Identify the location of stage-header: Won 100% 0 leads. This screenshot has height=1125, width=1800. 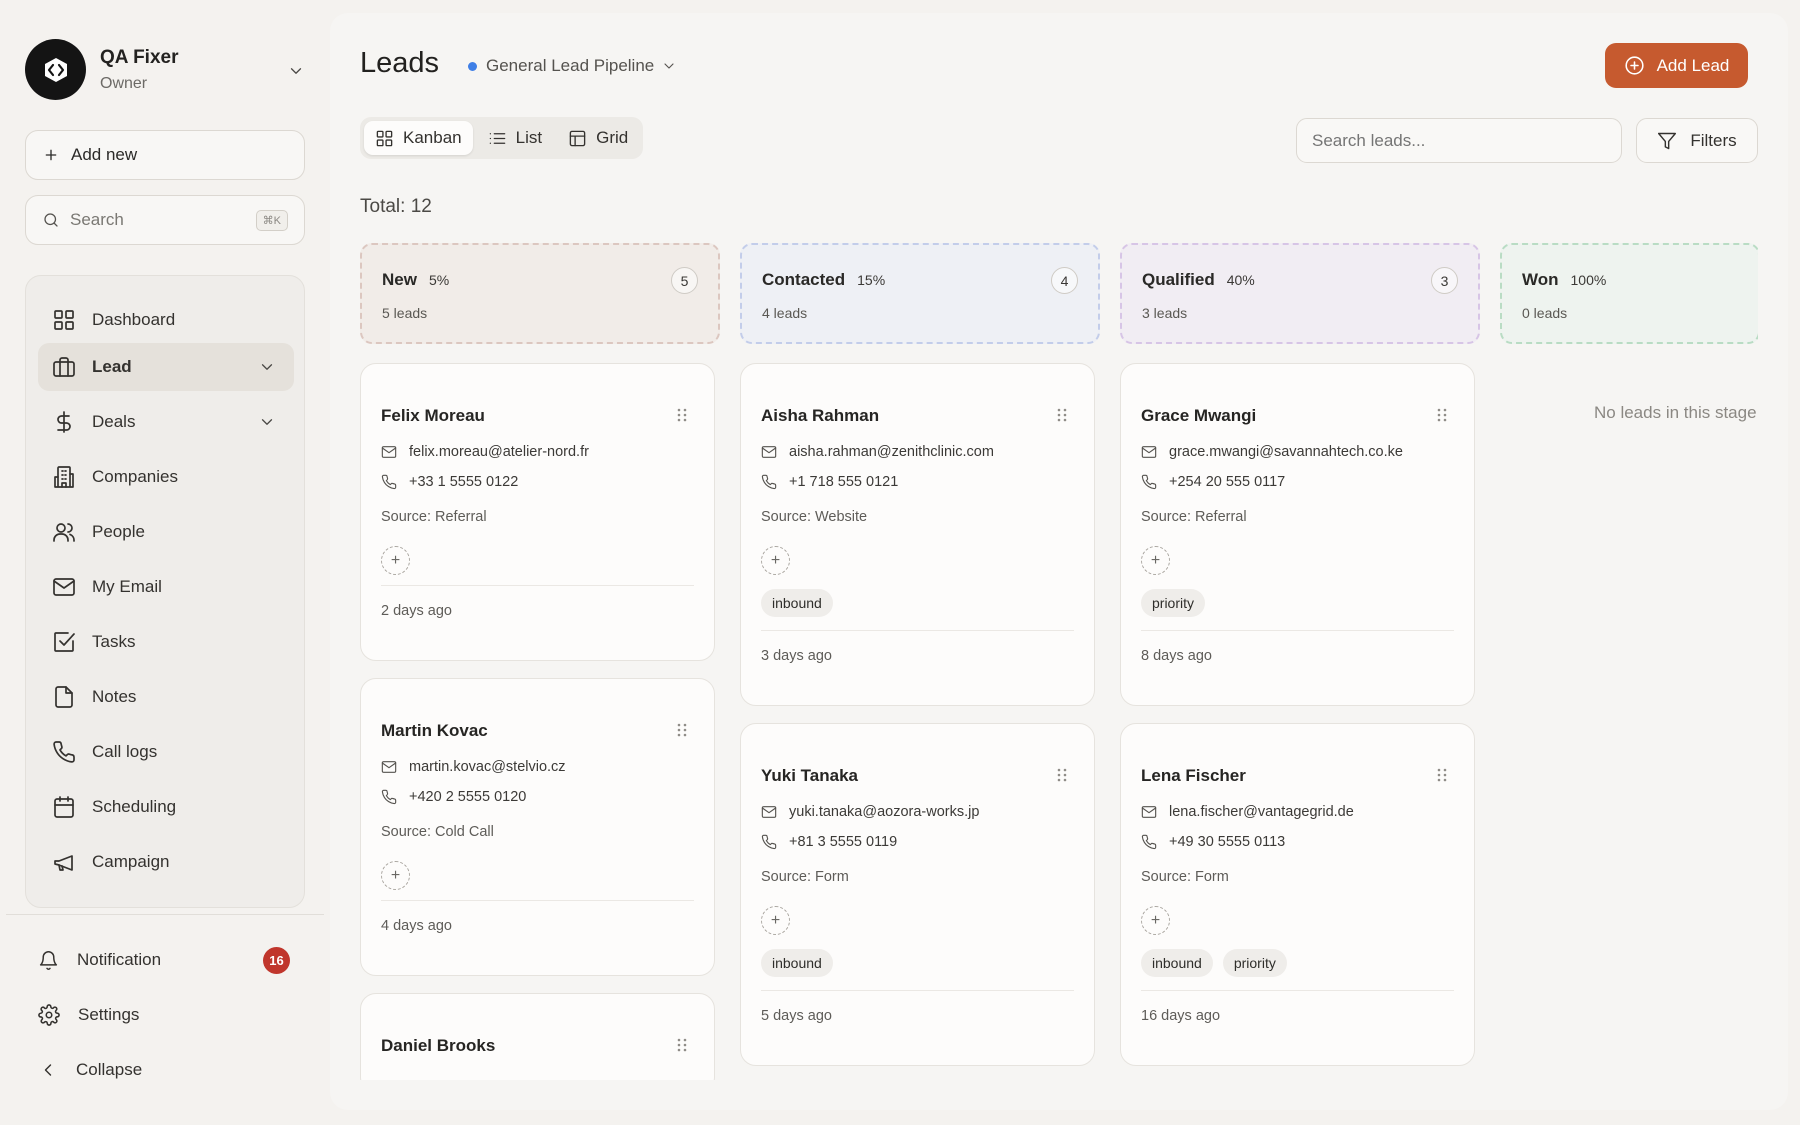
(1629, 293).